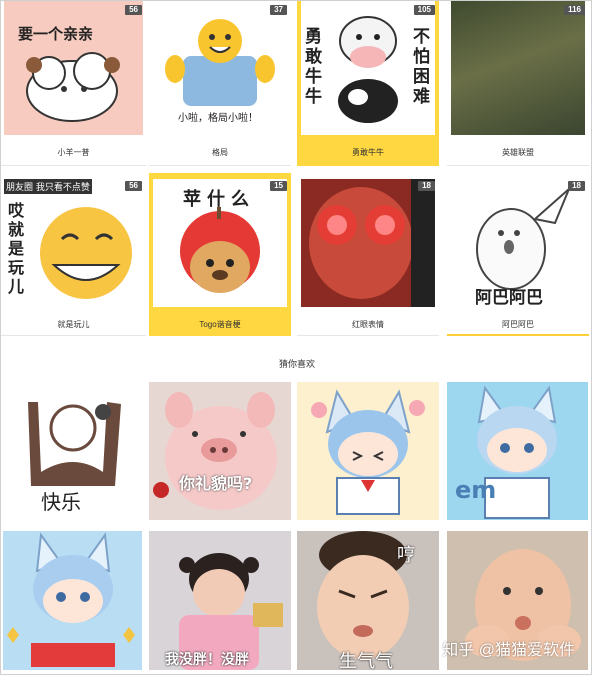 Image resolution: width=592 pixels, height=675 pixels. Describe the element at coordinates (220, 152) in the screenshot. I see `pack-name: 格局` at that location.